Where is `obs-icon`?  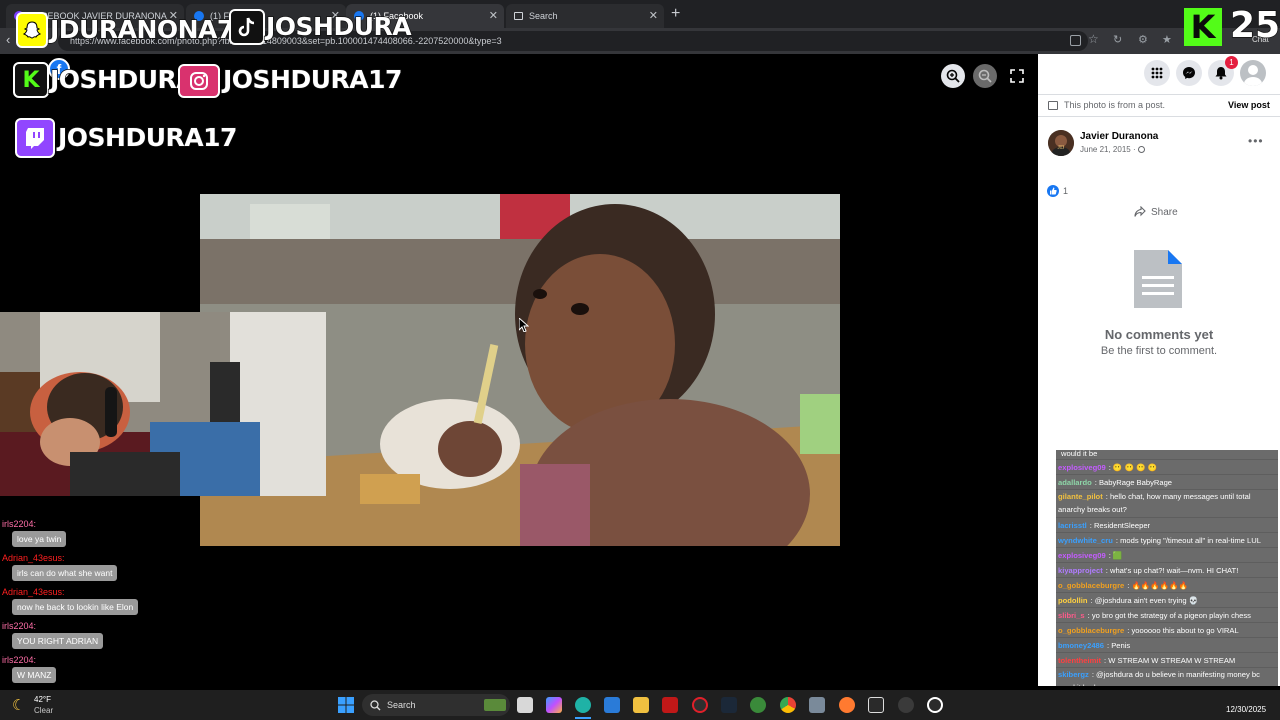 obs-icon is located at coordinates (906, 705).